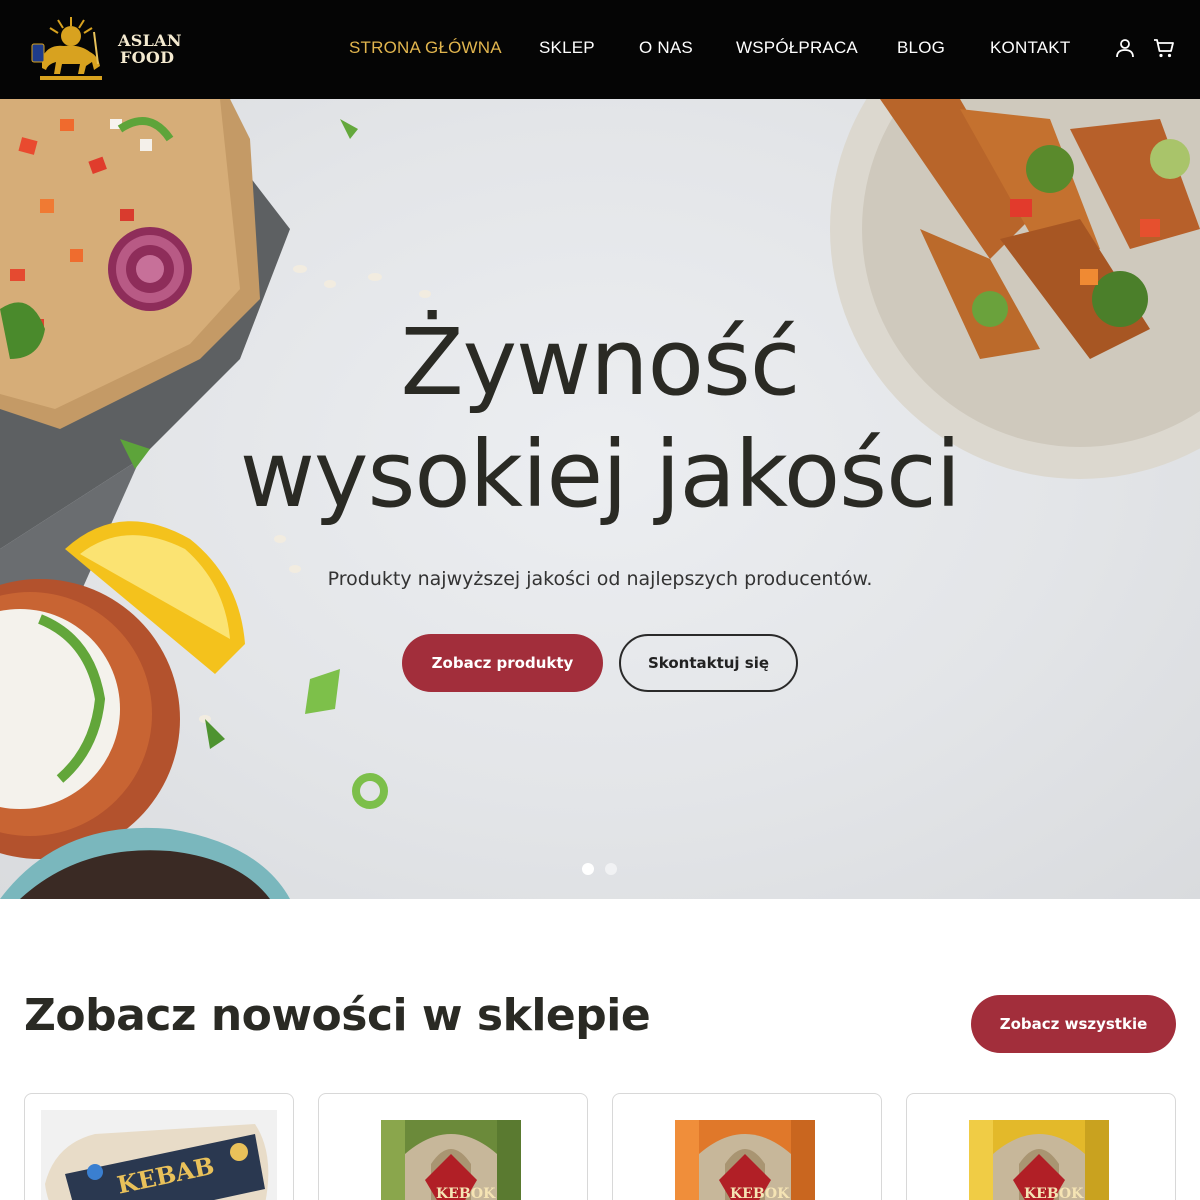 The height and width of the screenshot is (1200, 1200). I want to click on see-products-button: Zobacz produkty, so click(502, 663).